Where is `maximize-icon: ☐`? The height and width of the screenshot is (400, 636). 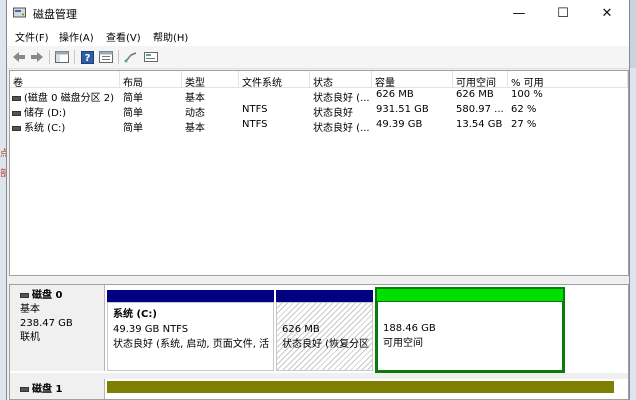
maximize-icon: ☐ is located at coordinates (563, 13).